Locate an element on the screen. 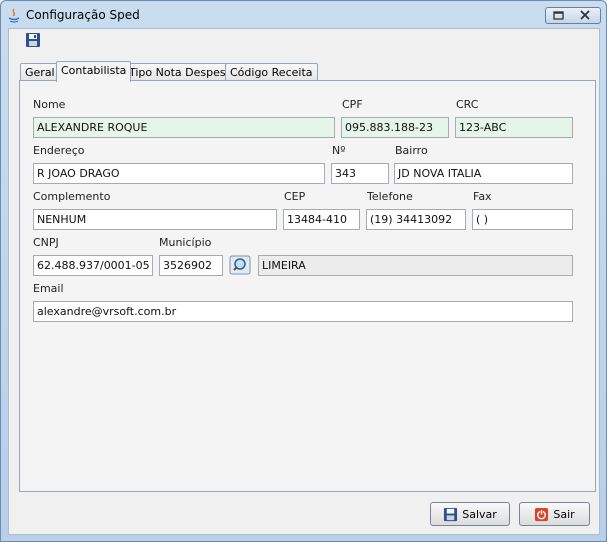  label-bairro: Bairro is located at coordinates (411, 150).